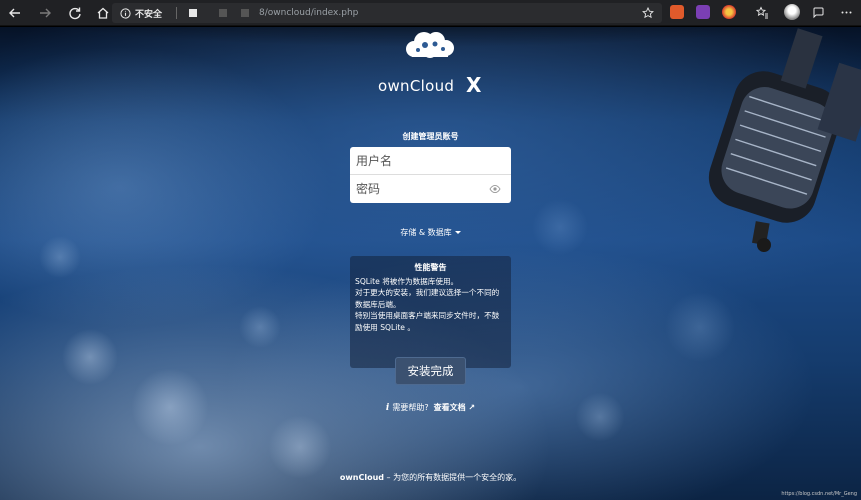 The height and width of the screenshot is (500, 861). Describe the element at coordinates (177, 13) in the screenshot. I see `address-divider` at that location.